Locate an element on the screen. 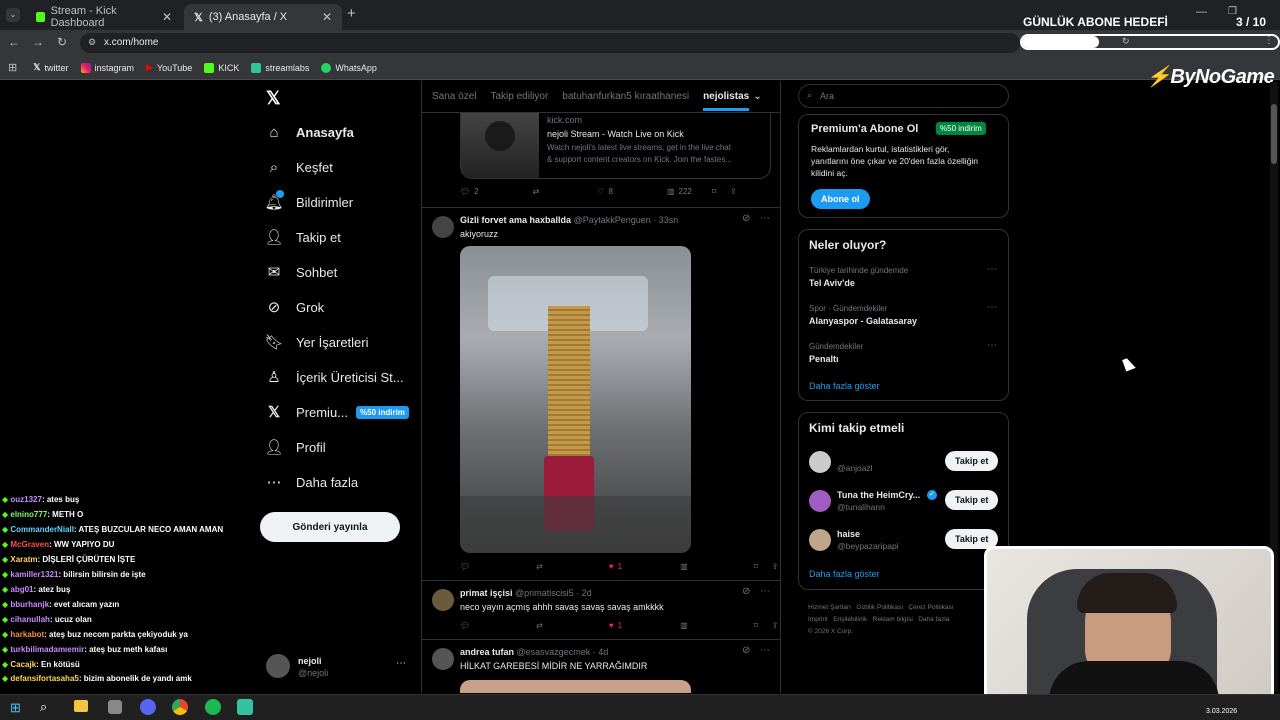 Image resolution: width=1280 pixels, height=720 pixels. nav-explore: ⌕ Keşfet is located at coordinates (299, 167).